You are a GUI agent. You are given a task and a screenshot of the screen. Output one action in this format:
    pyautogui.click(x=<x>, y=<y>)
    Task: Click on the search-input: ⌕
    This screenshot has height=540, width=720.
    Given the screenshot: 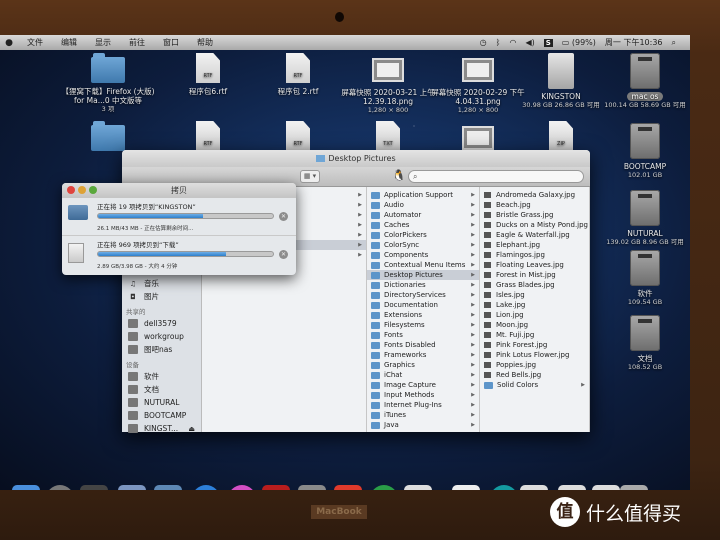 What is the action you would take?
    pyautogui.click(x=496, y=176)
    